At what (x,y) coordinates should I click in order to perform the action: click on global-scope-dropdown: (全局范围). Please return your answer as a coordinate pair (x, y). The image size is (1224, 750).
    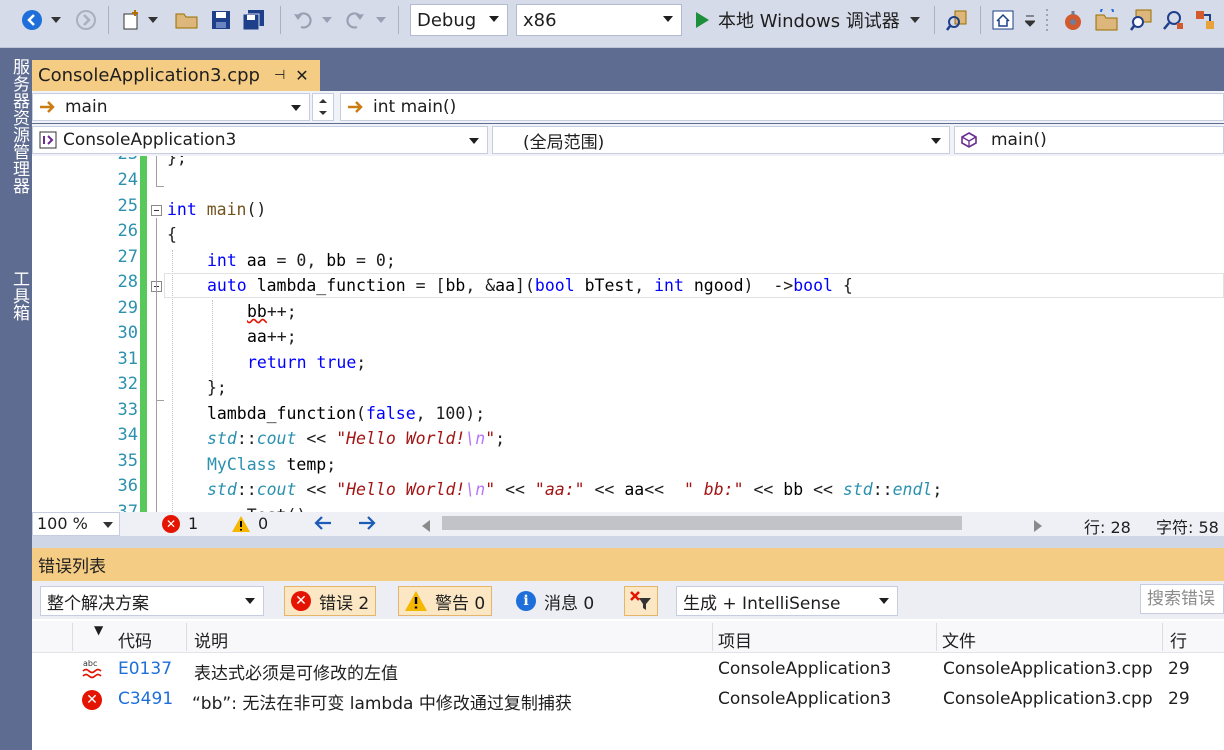
    Looking at the image, I should click on (721, 140).